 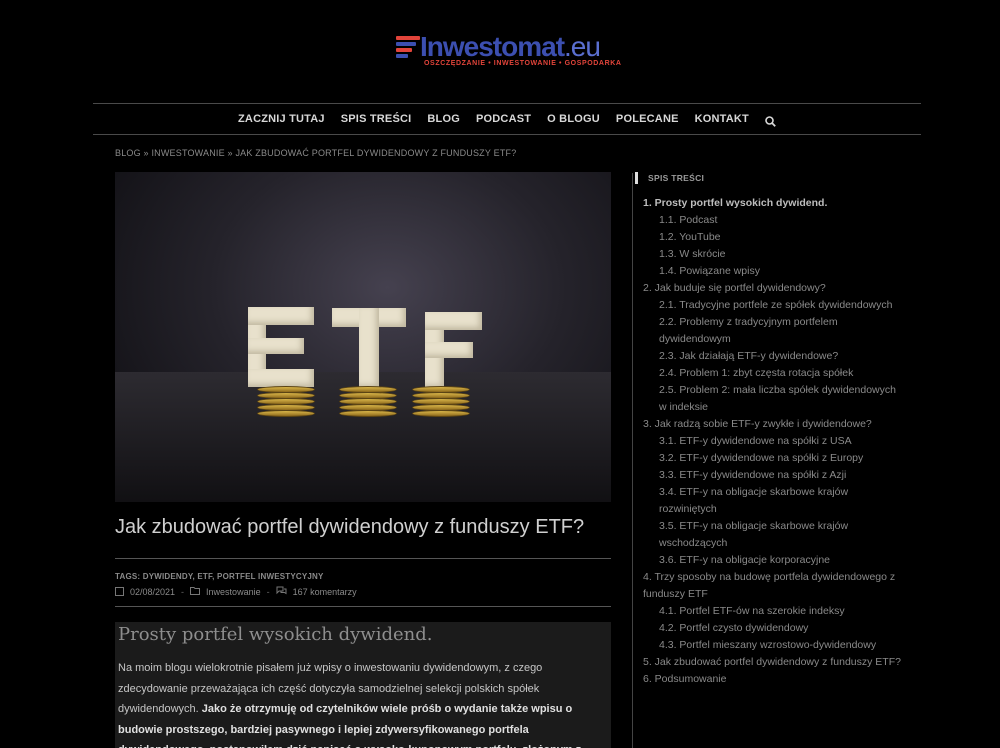 I want to click on nav-item-podcast: PODCAST, so click(x=503, y=119).